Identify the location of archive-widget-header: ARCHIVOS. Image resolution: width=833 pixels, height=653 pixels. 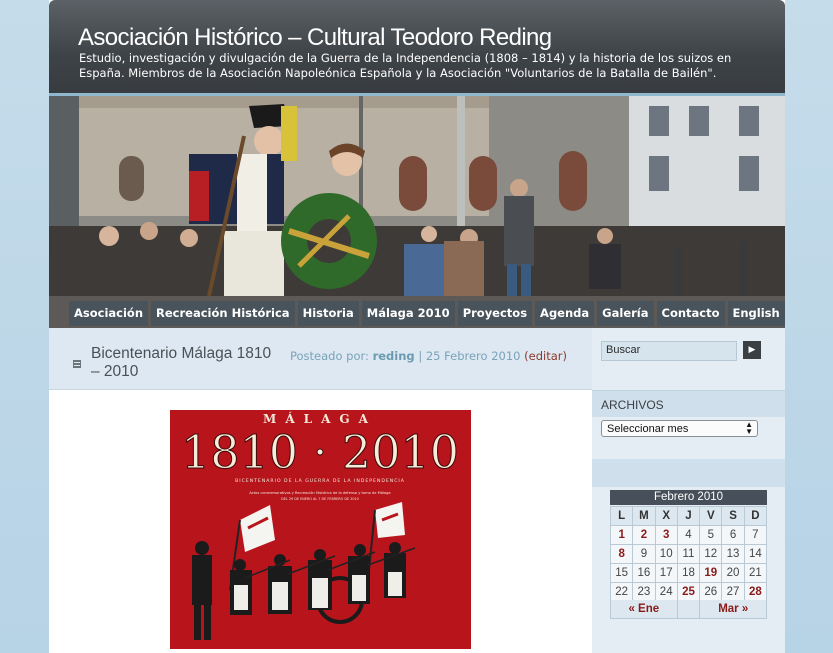
(688, 403).